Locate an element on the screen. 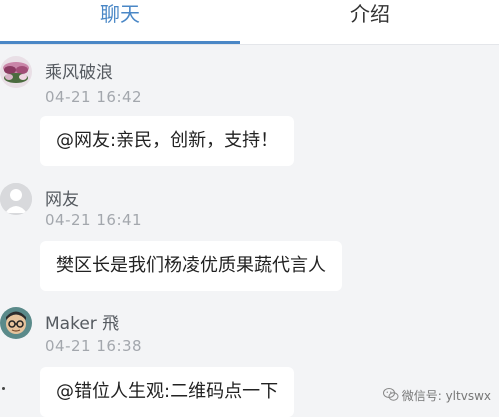 Image resolution: width=499 pixels, height=417 pixels. comment-time: 04-21 16:41 is located at coordinates (94, 220).